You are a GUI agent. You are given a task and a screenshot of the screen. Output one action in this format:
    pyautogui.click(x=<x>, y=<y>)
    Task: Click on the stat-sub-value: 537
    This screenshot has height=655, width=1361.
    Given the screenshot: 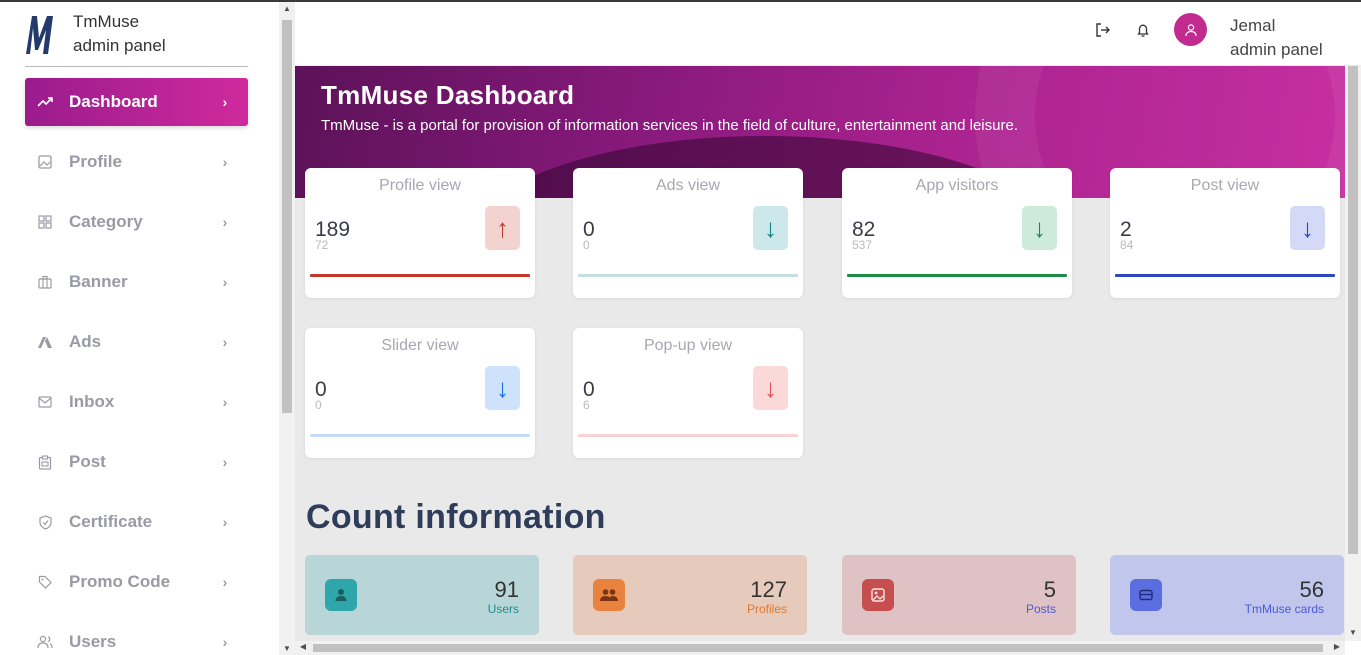 What is the action you would take?
    pyautogui.click(x=862, y=245)
    